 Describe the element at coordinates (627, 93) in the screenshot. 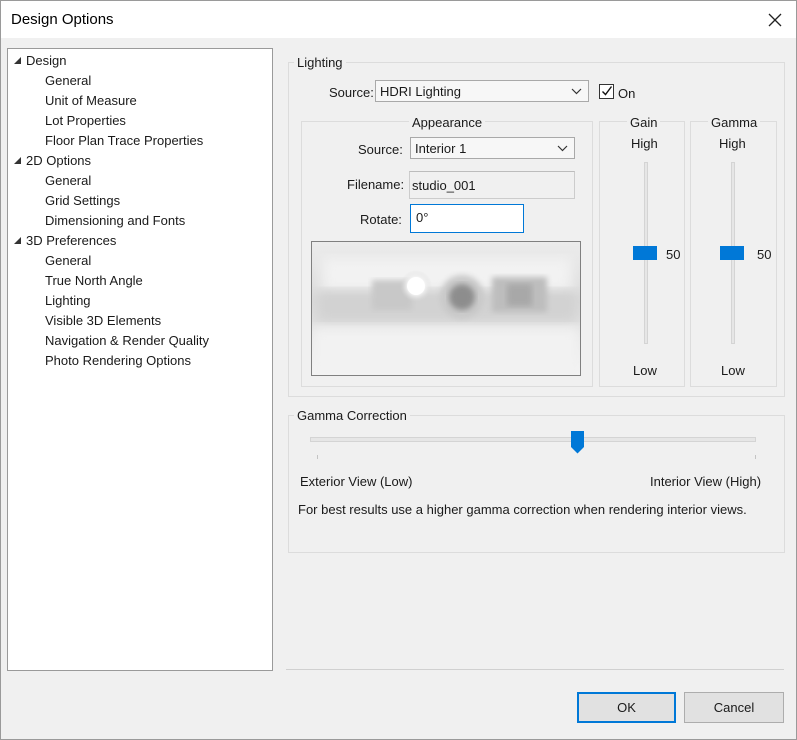

I see `lighting-on-label: On` at that location.